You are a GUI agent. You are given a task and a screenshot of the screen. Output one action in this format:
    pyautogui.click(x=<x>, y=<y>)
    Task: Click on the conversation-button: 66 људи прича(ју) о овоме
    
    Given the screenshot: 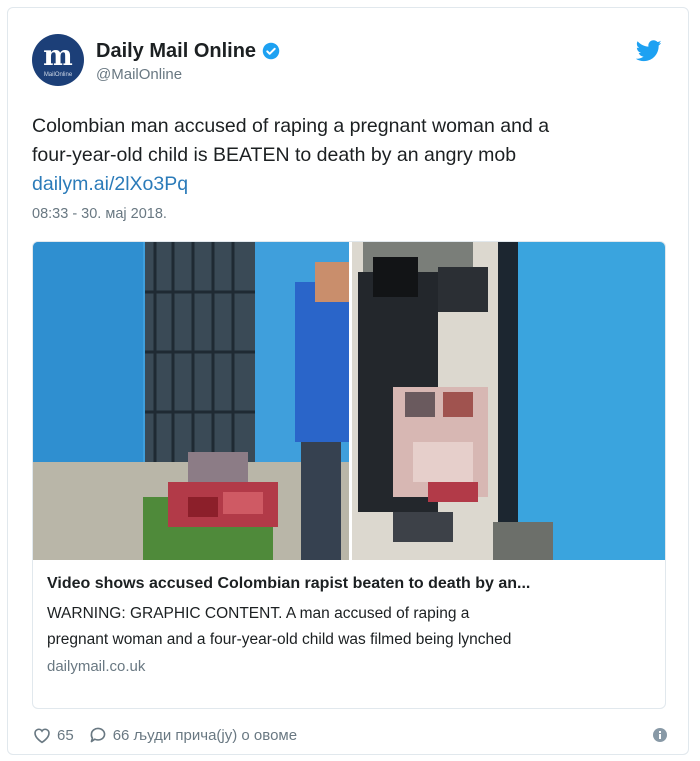 What is the action you would take?
    pyautogui.click(x=192, y=735)
    